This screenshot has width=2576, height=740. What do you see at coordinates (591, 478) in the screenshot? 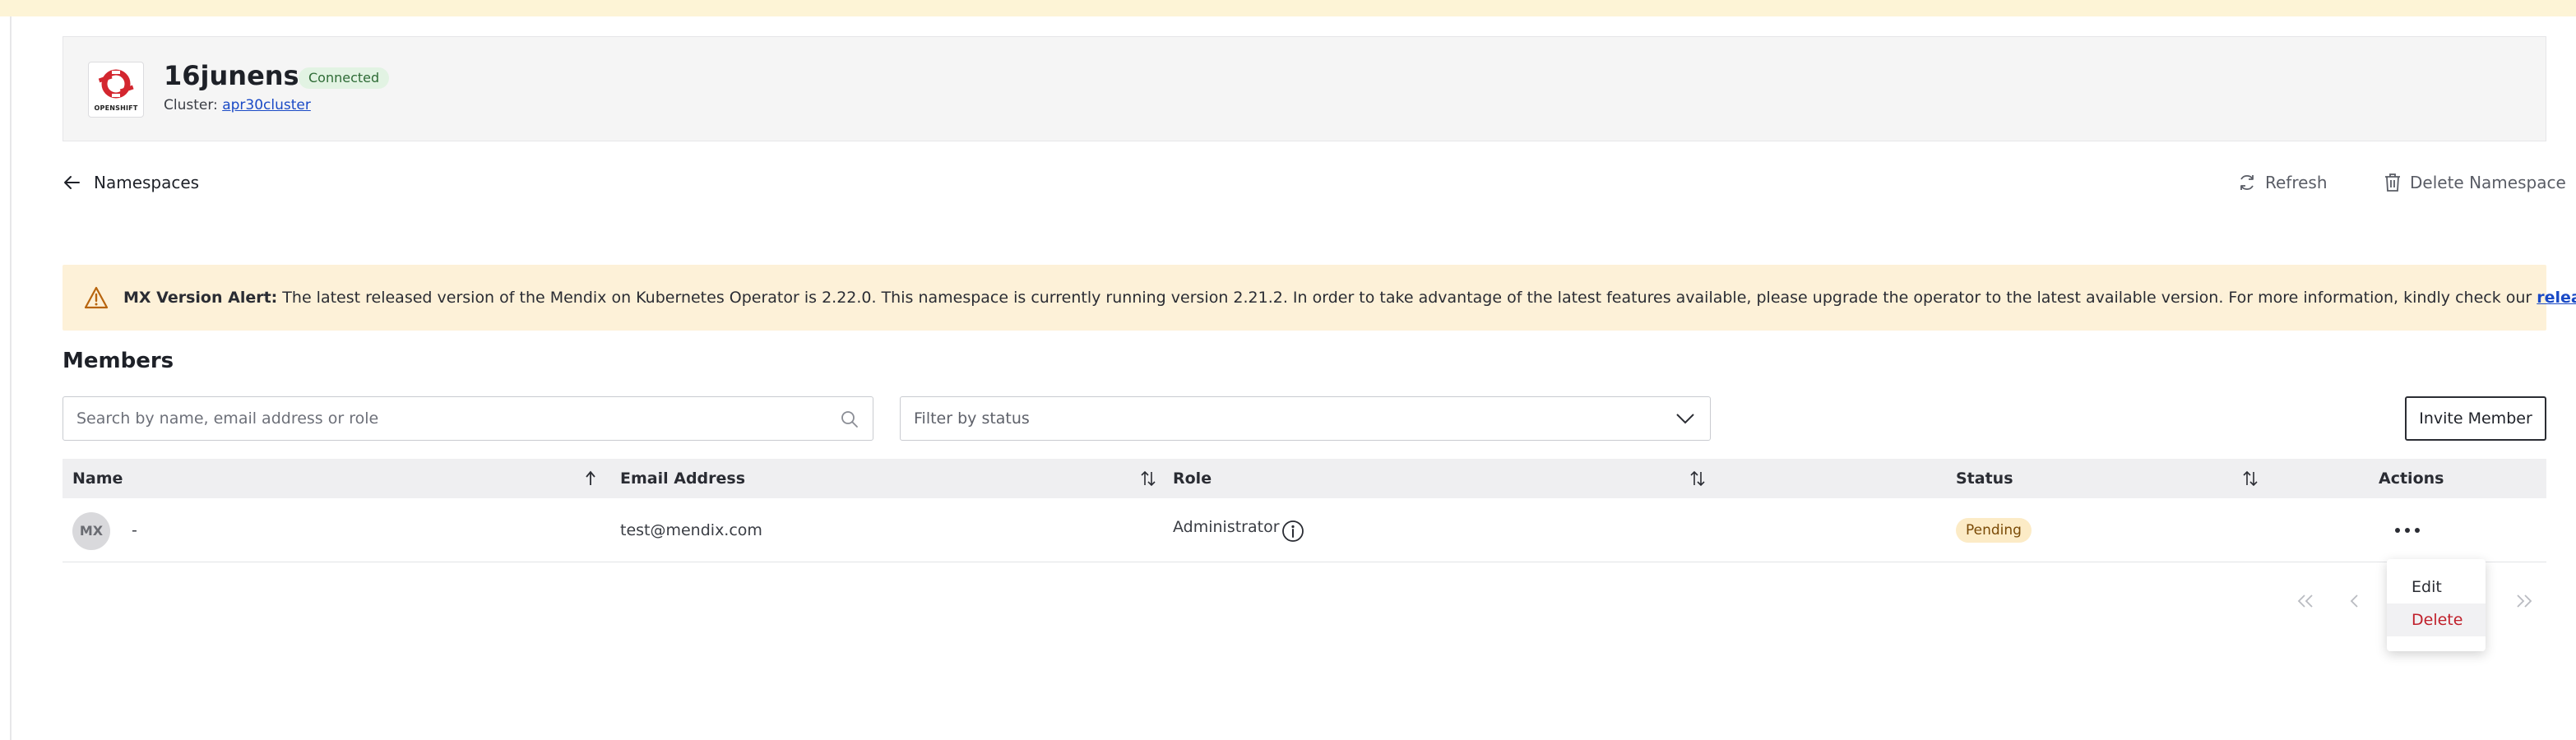
I see `sort-ascending-icon` at bounding box center [591, 478].